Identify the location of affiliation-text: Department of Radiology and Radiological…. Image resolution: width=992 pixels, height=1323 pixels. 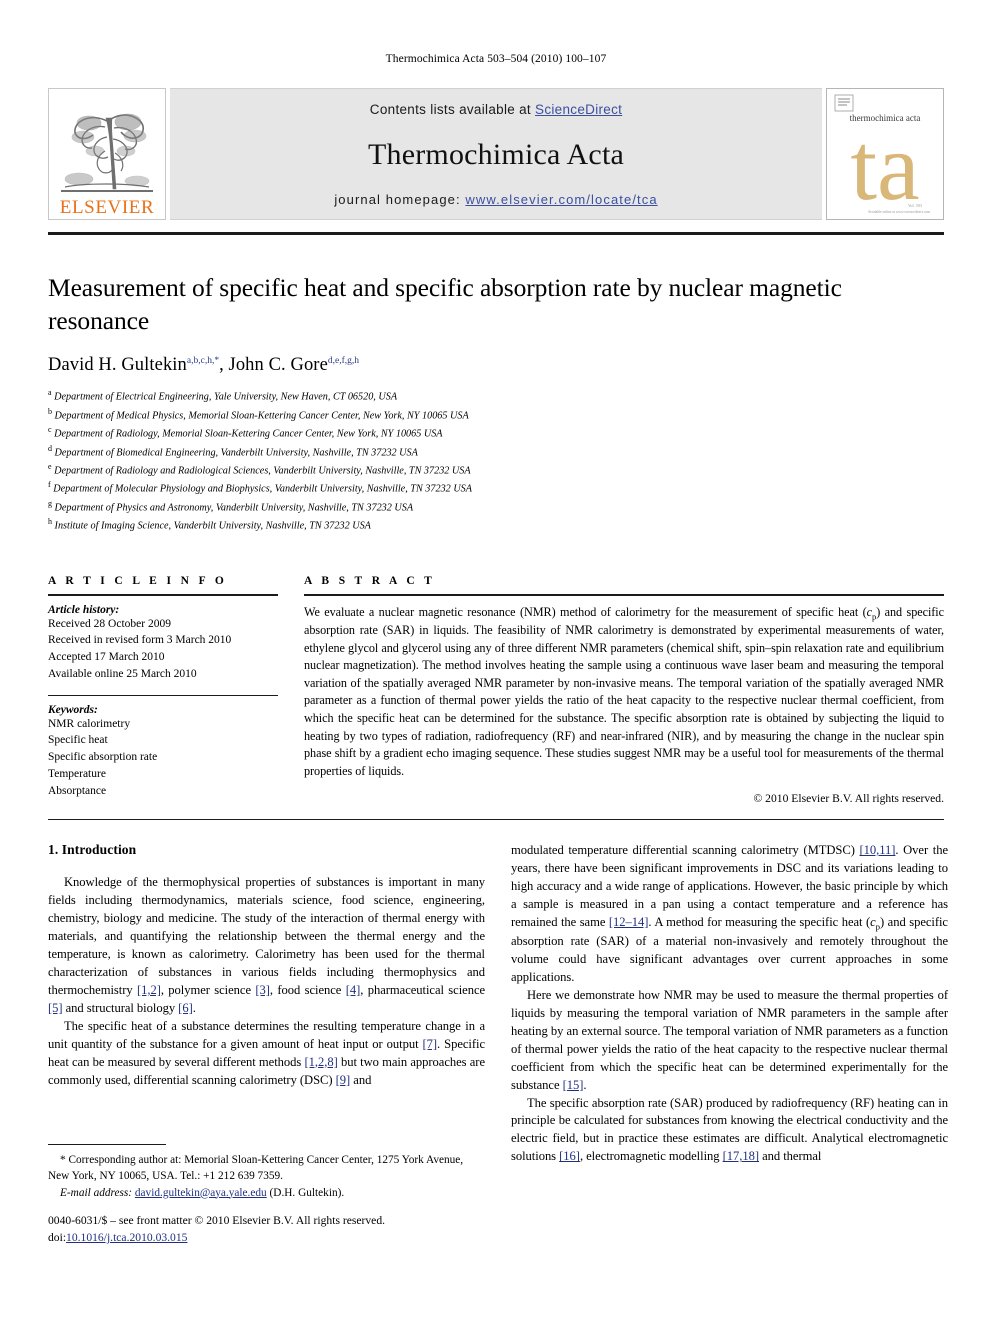
(261, 471).